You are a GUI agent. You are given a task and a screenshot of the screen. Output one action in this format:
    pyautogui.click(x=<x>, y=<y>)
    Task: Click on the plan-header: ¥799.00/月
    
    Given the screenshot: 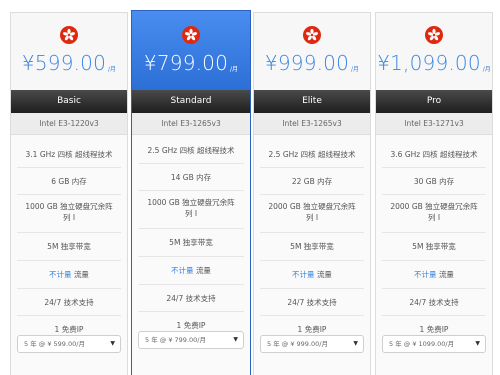 What is the action you would take?
    pyautogui.click(x=191, y=50)
    